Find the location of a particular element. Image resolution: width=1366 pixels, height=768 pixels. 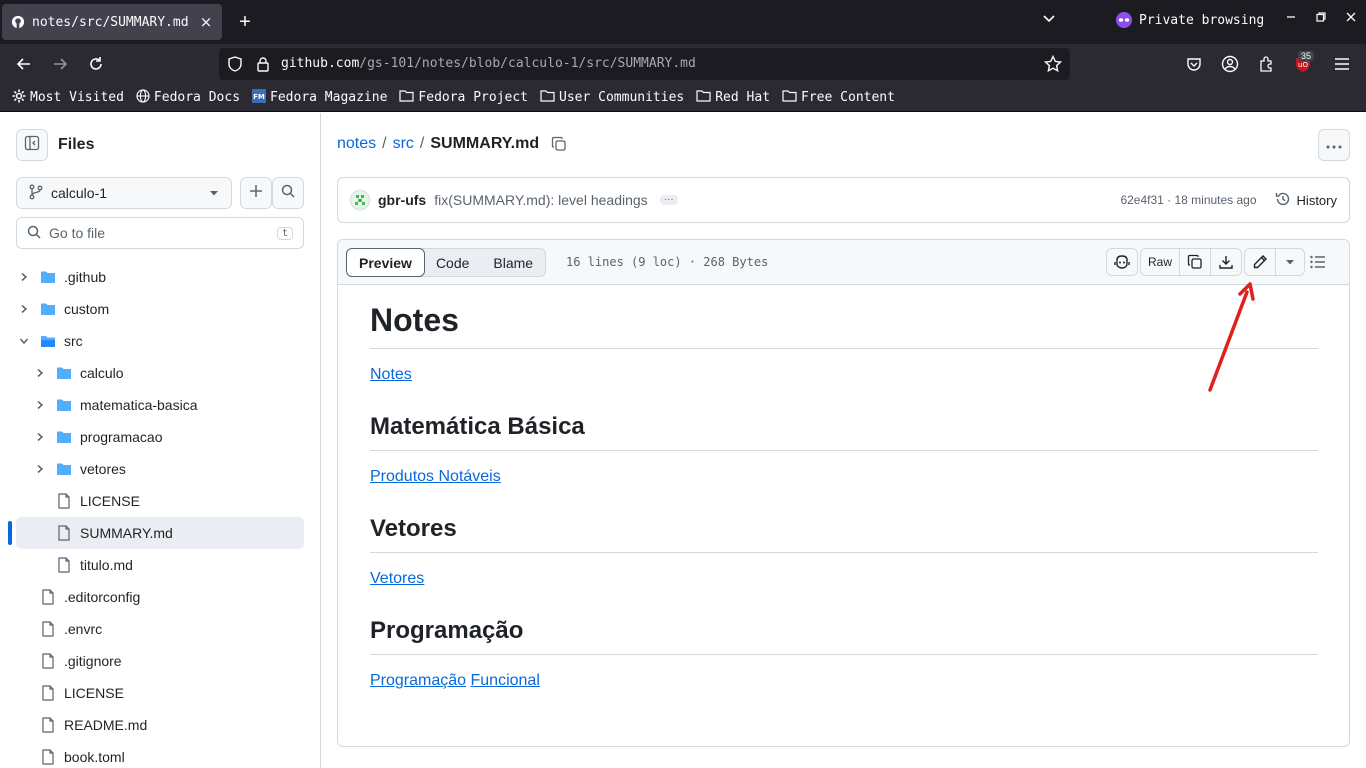

raw-button: Raw is located at coordinates (1160, 262).